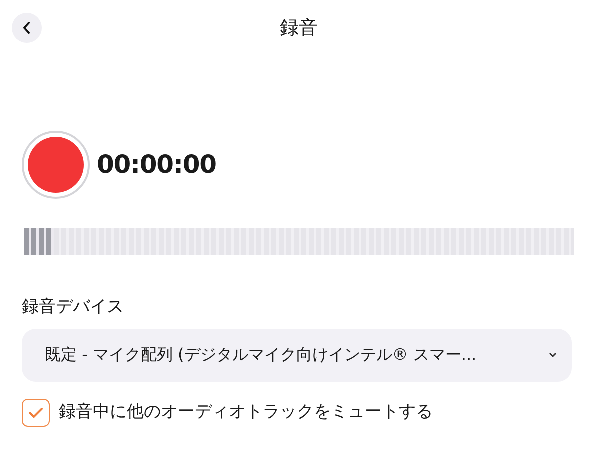 The height and width of the screenshot is (459, 598). I want to click on mute-checkbox, so click(36, 412).